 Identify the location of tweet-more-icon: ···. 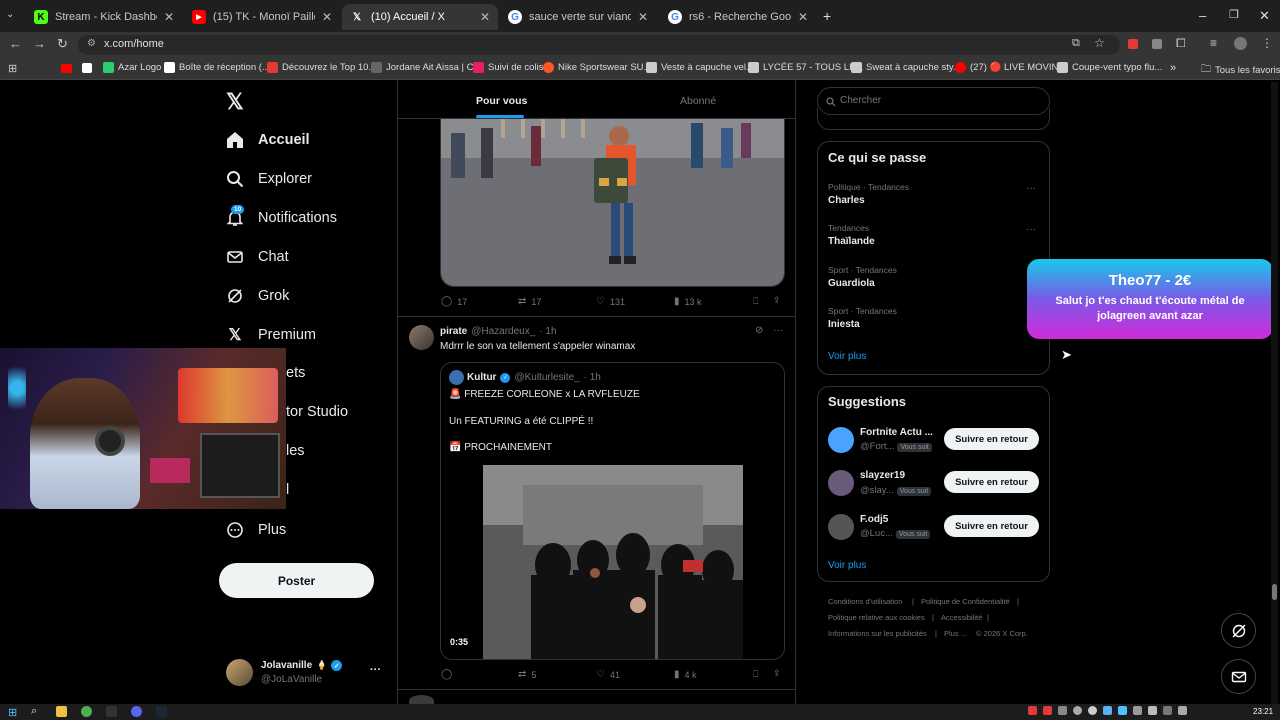
(778, 330).